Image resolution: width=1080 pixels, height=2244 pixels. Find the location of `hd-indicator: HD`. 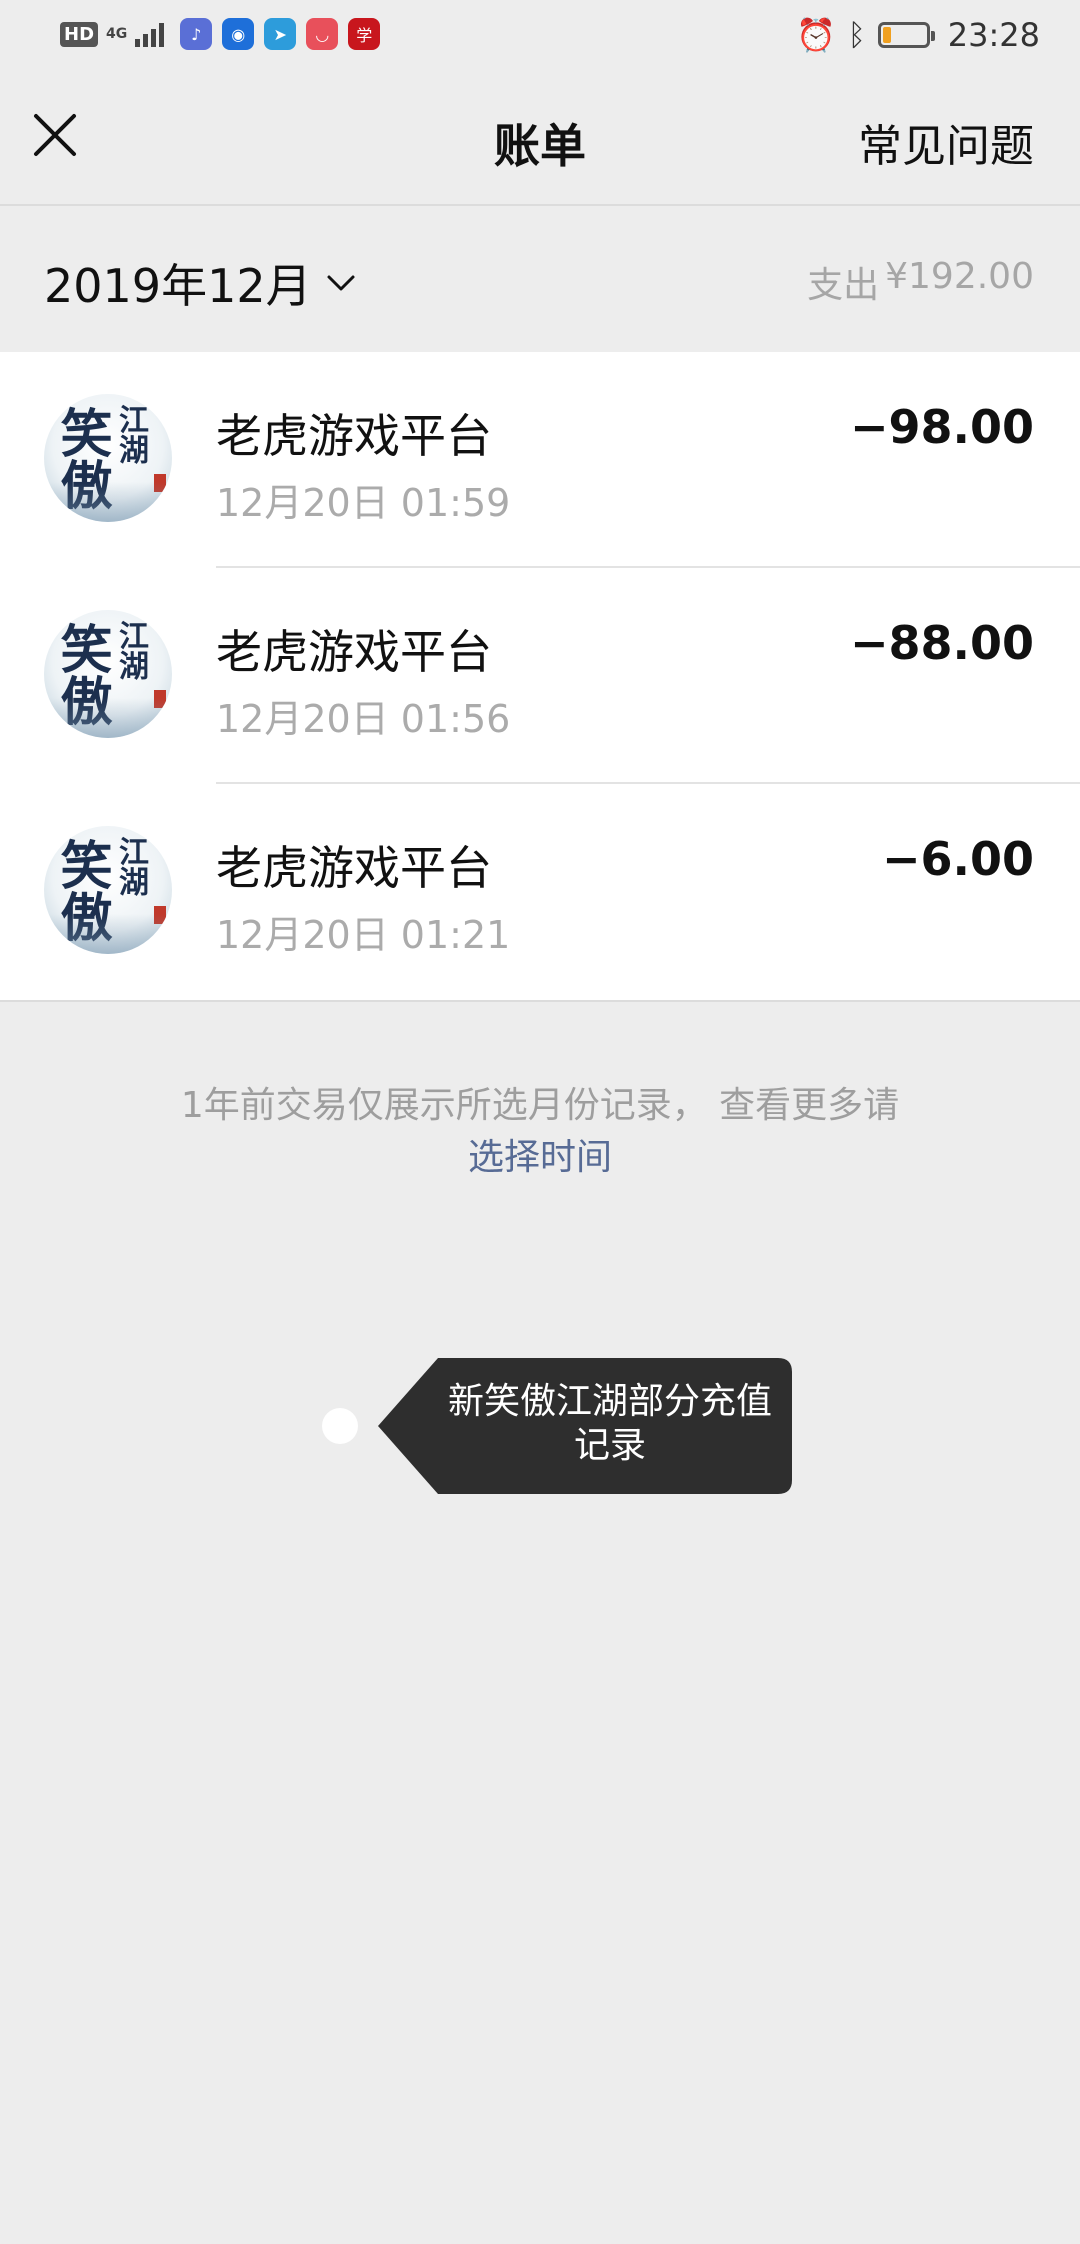

hd-indicator: HD is located at coordinates (79, 34).